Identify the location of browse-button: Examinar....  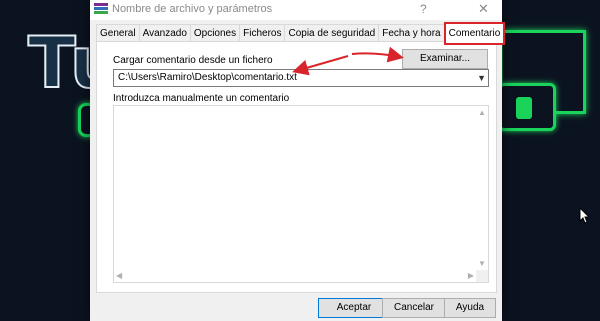
(445, 59).